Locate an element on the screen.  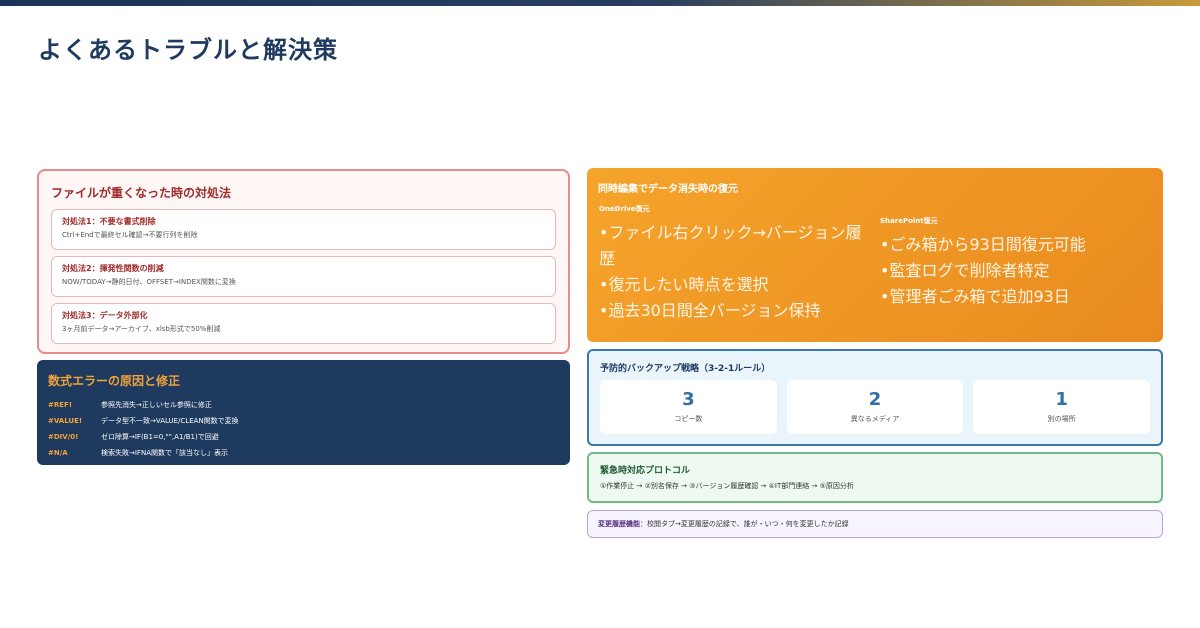
stat-number: 3 is located at coordinates (688, 399).